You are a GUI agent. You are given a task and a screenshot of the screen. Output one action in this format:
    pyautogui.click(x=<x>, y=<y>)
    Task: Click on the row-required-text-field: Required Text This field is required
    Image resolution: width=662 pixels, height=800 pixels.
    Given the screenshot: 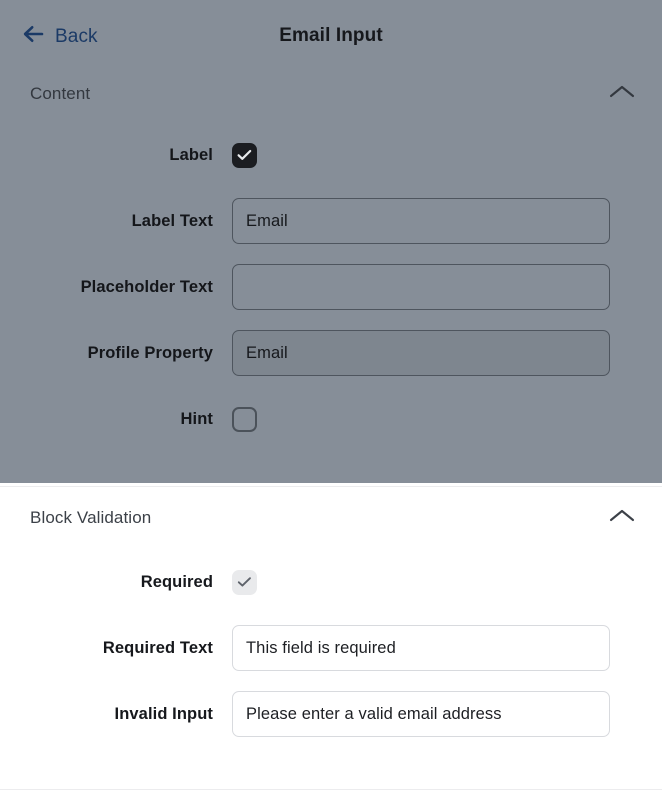 What is the action you would take?
    pyautogui.click(x=331, y=648)
    